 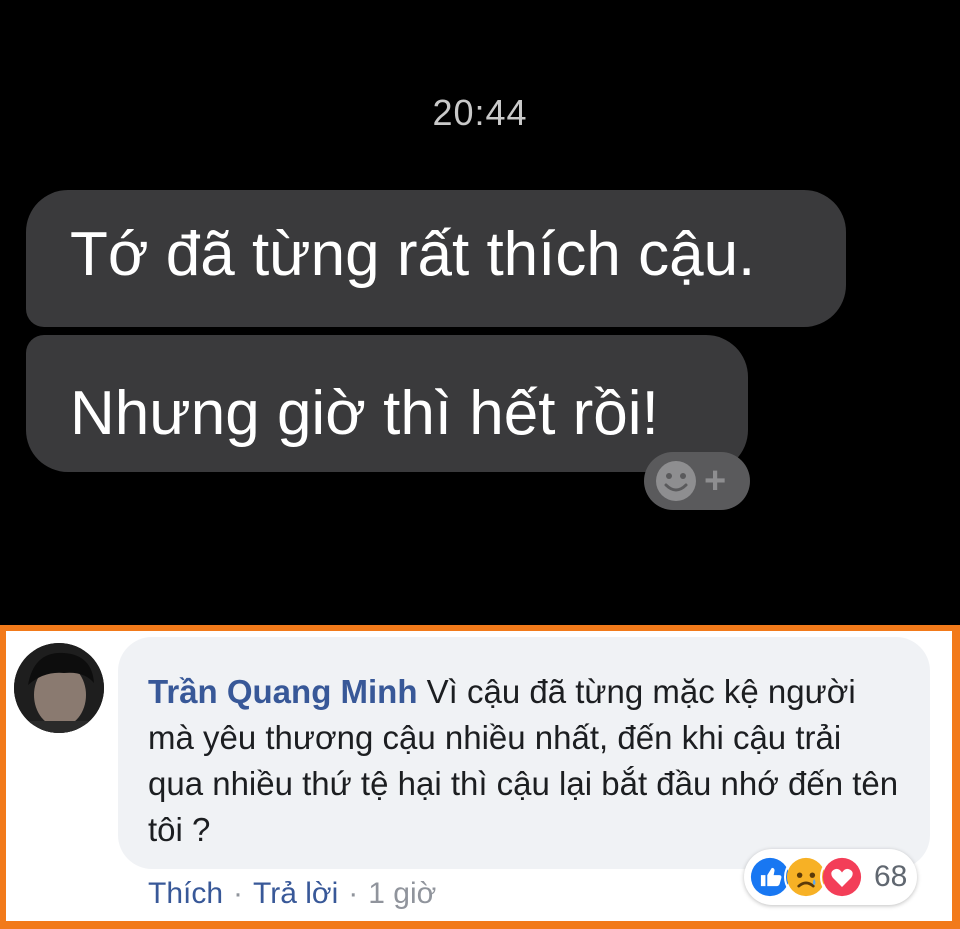 I want to click on message-bubble: Nhưng giờ thì hết rồi!, so click(x=387, y=403).